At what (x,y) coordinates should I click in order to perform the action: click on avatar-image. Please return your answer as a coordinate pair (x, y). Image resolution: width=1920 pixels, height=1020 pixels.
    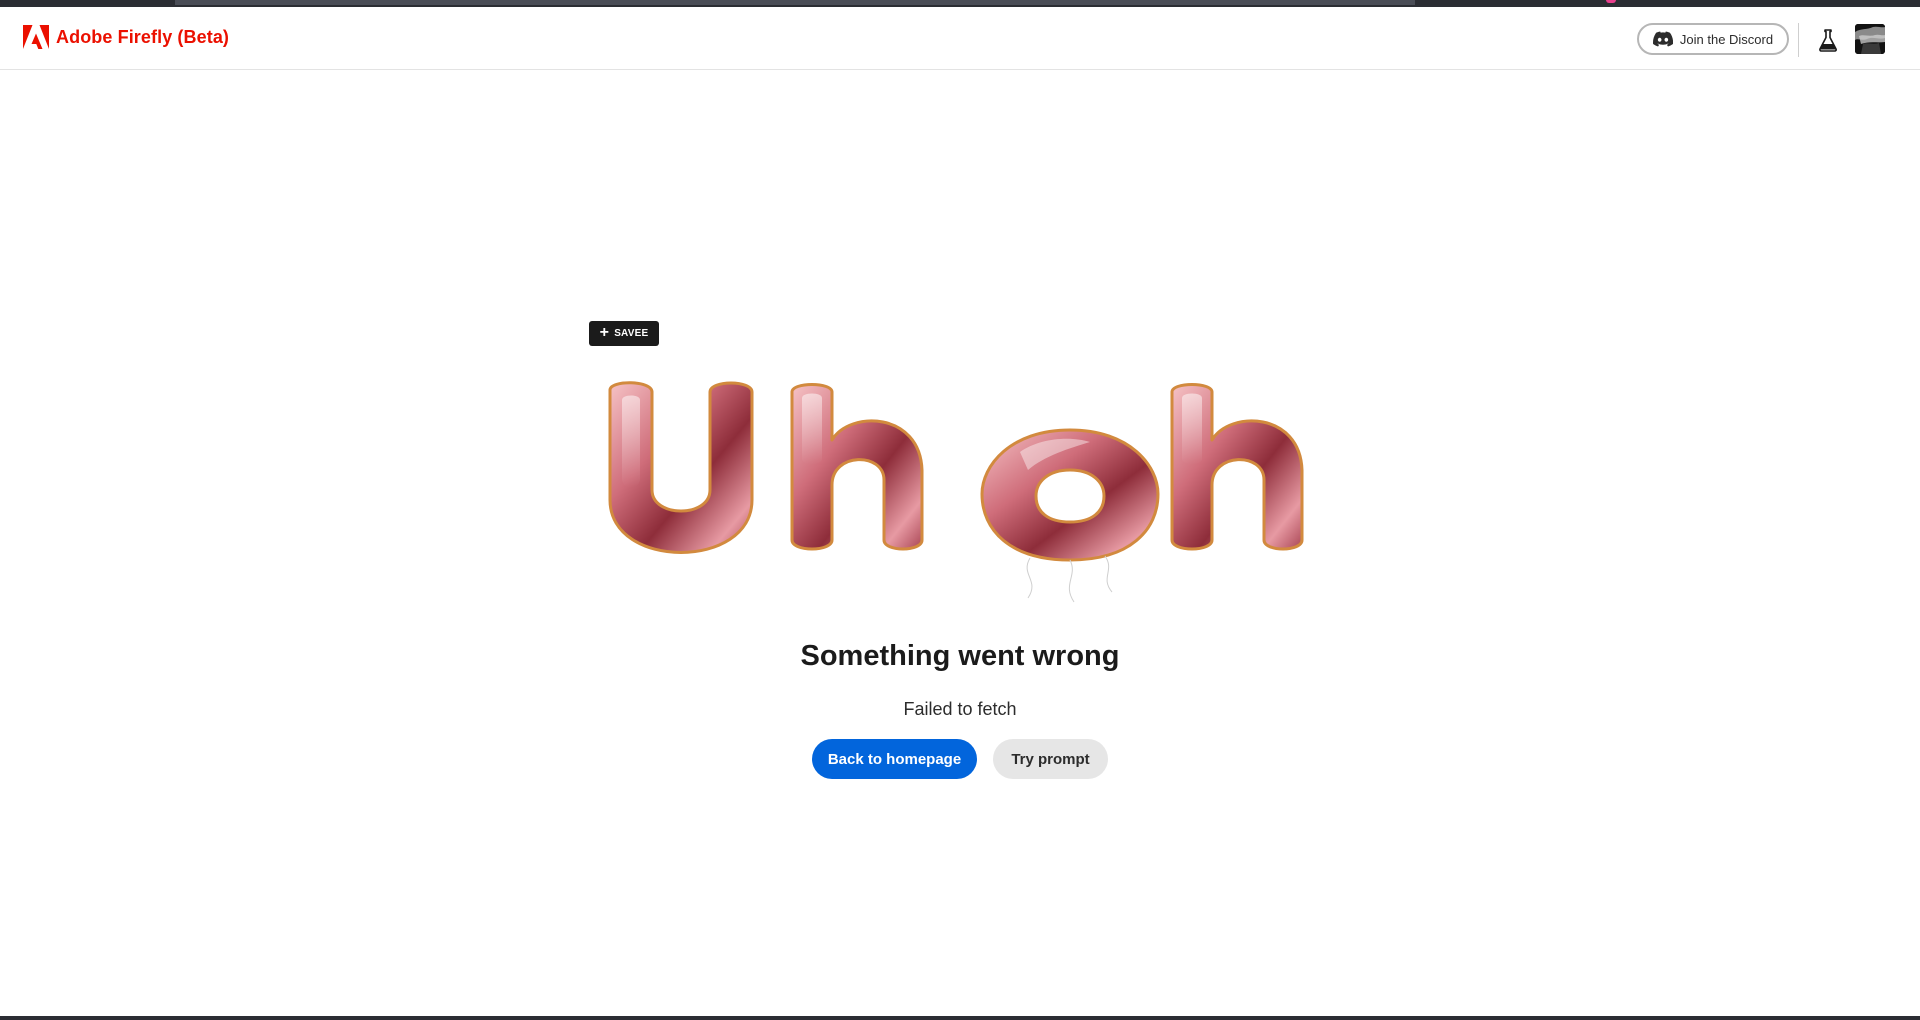
    Looking at the image, I should click on (1870, 39).